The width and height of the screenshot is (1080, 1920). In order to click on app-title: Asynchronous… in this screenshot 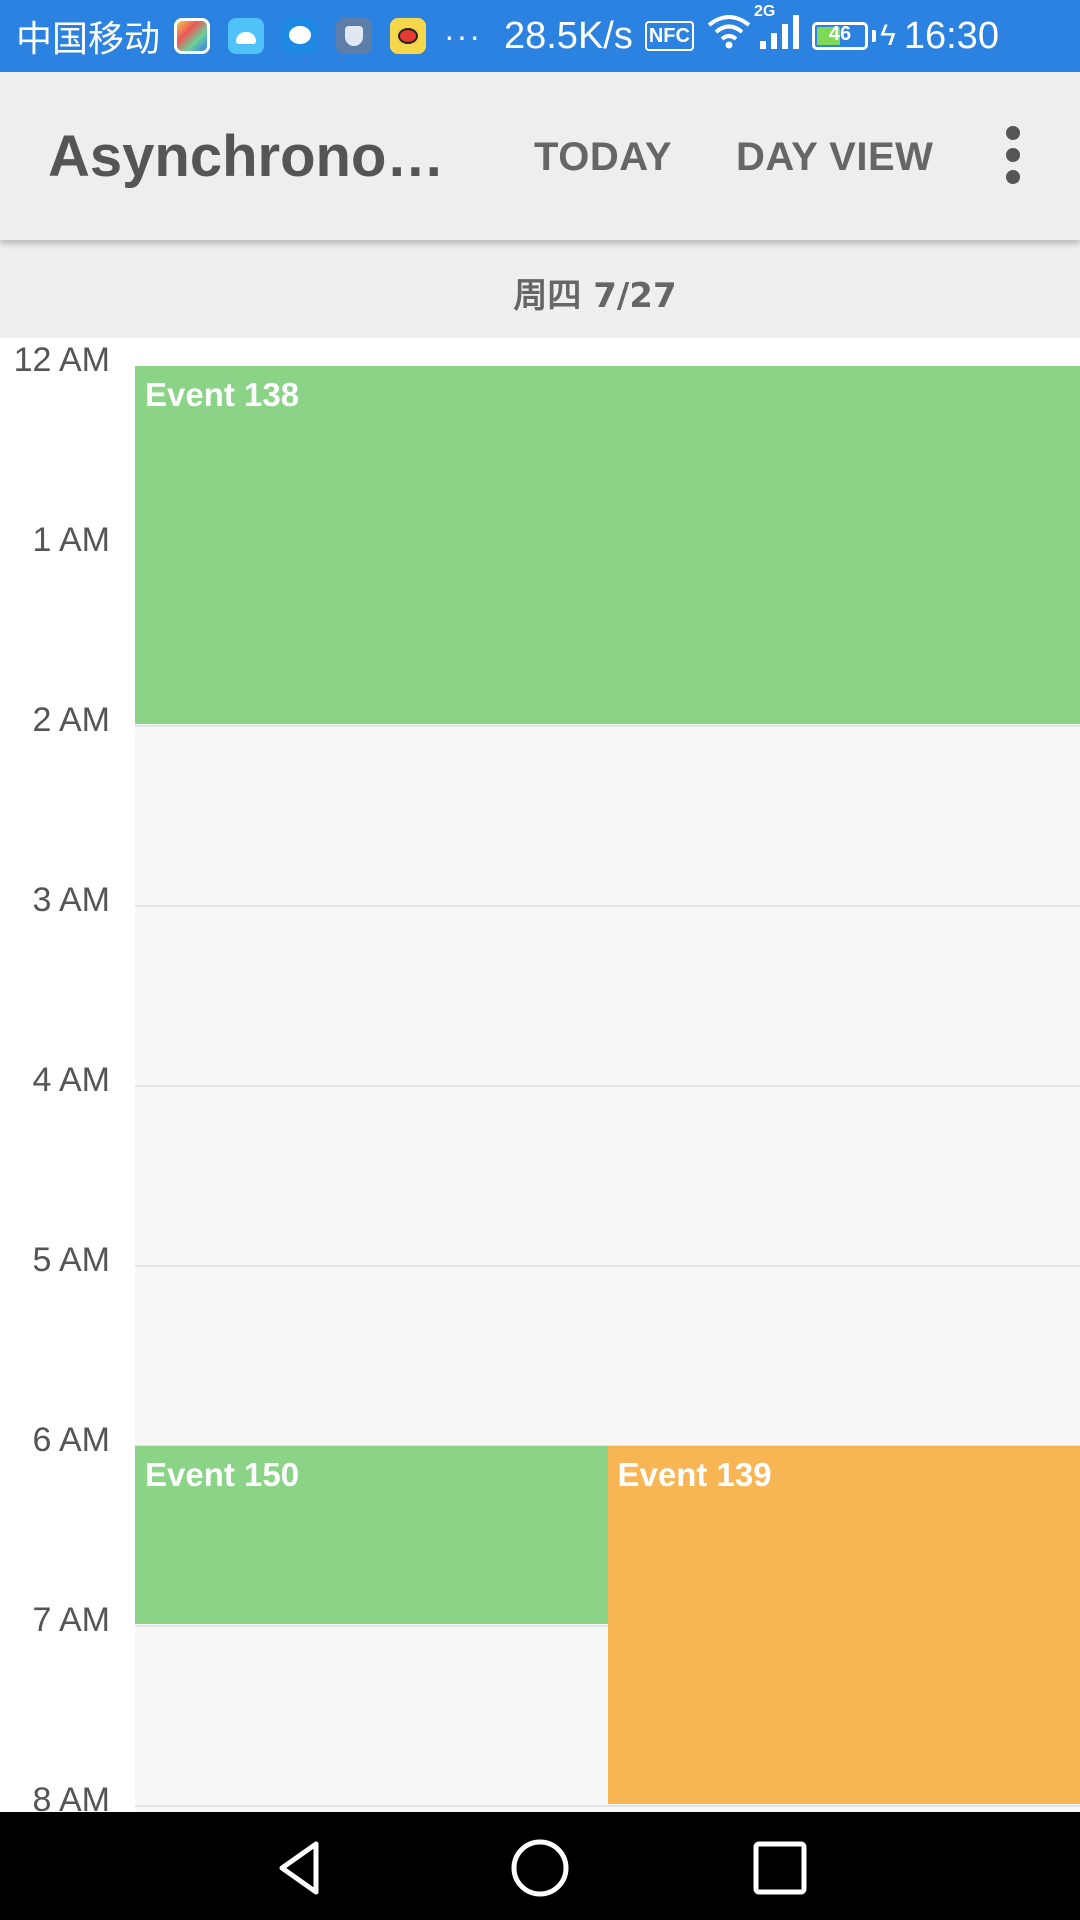, I will do `click(263, 156)`.